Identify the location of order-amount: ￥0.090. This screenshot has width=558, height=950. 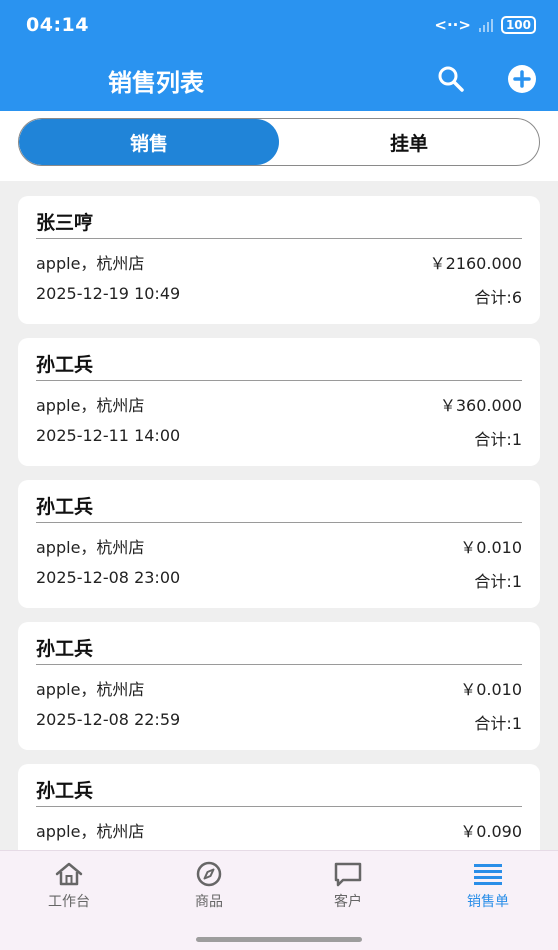
(491, 831).